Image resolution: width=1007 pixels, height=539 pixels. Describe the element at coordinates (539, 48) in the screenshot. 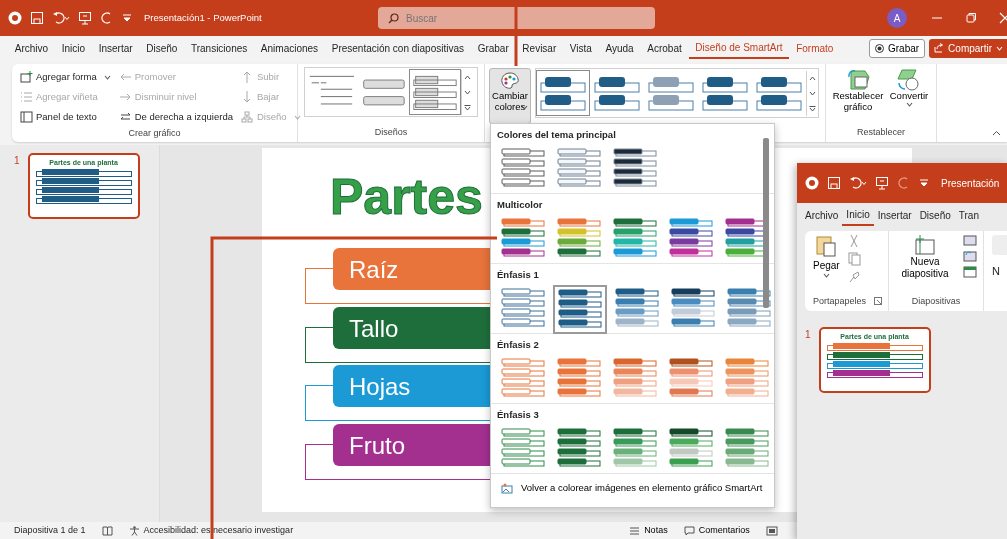

I see `ribbon-tab: Revisar` at that location.